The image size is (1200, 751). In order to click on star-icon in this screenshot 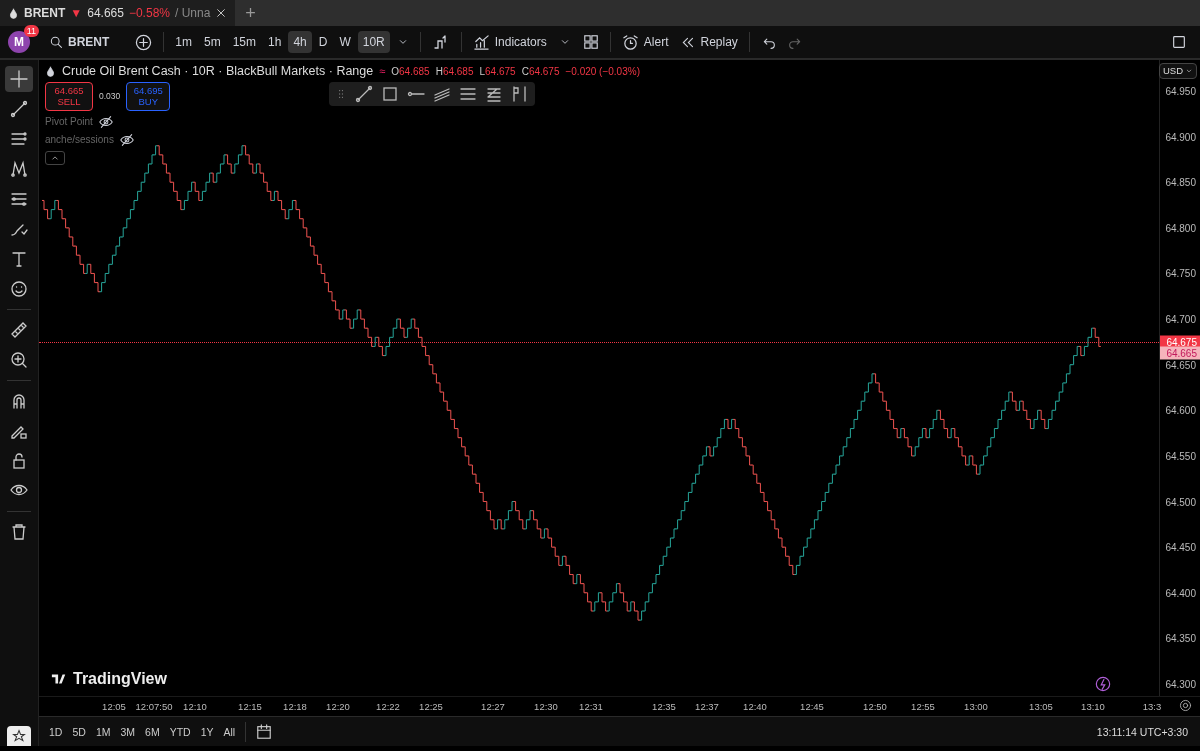, I will do `click(19, 736)`.